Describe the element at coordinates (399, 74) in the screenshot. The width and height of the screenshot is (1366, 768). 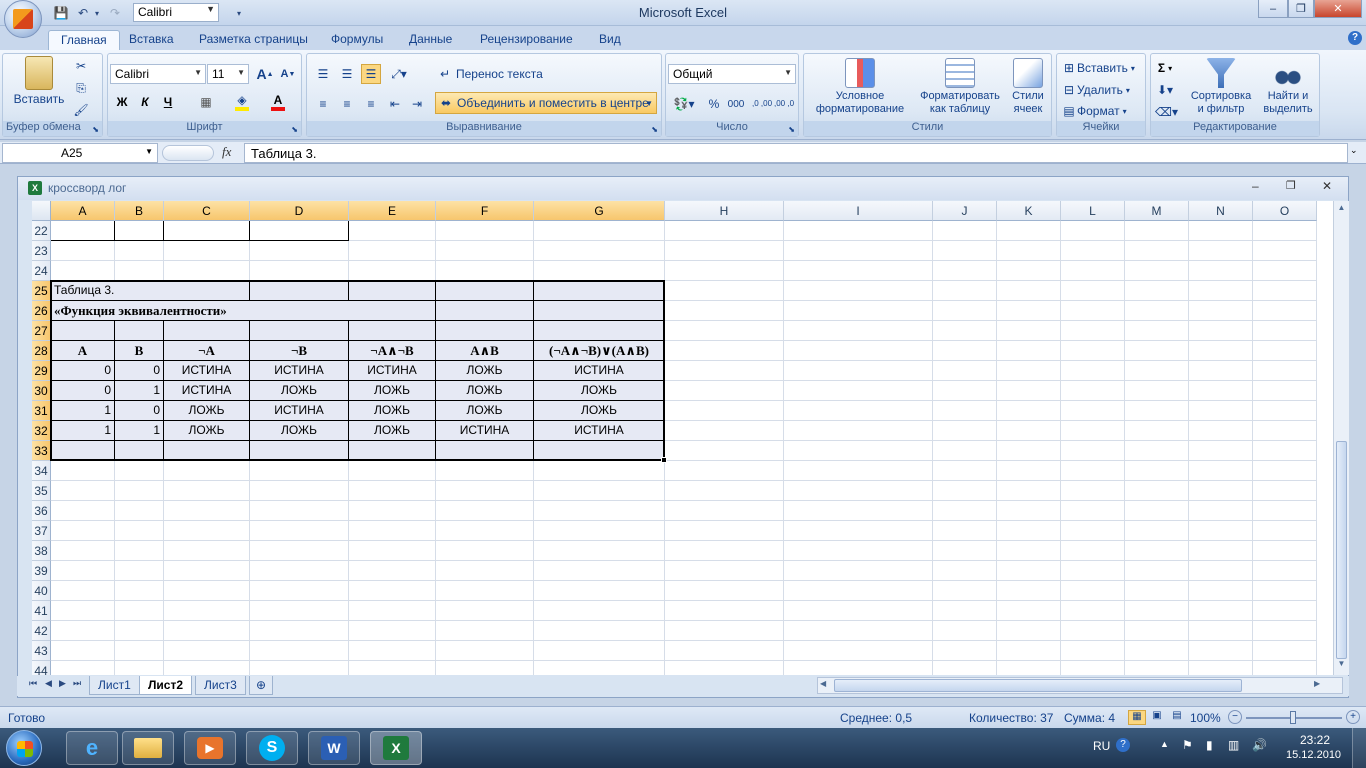
I see `orientation-icon: ⤢▾` at that location.